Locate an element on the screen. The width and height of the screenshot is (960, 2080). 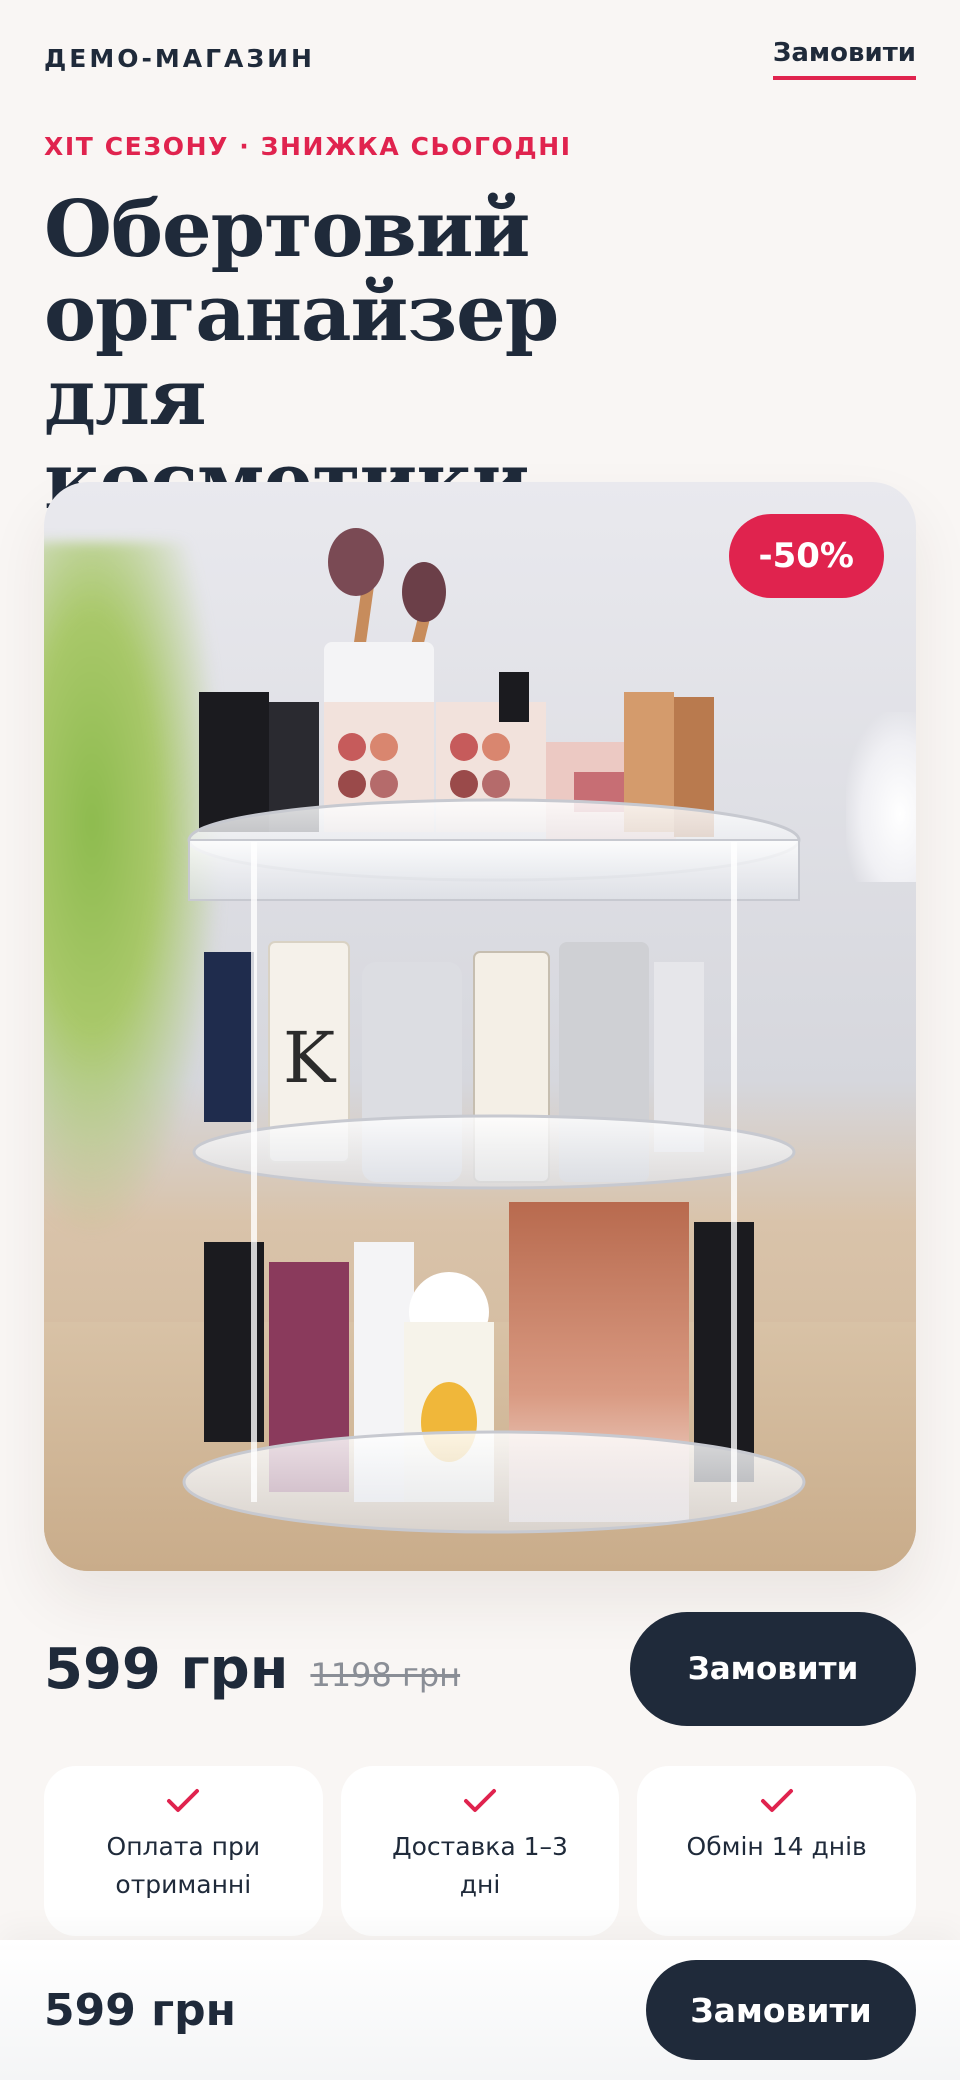
background-lamp is located at coordinates (881, 797).